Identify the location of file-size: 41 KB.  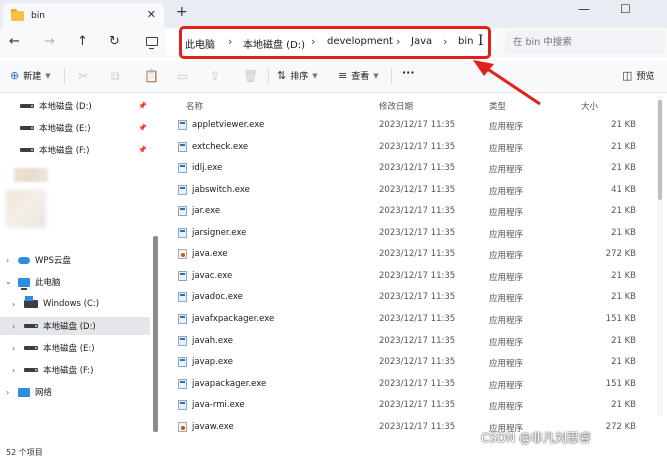
(623, 189).